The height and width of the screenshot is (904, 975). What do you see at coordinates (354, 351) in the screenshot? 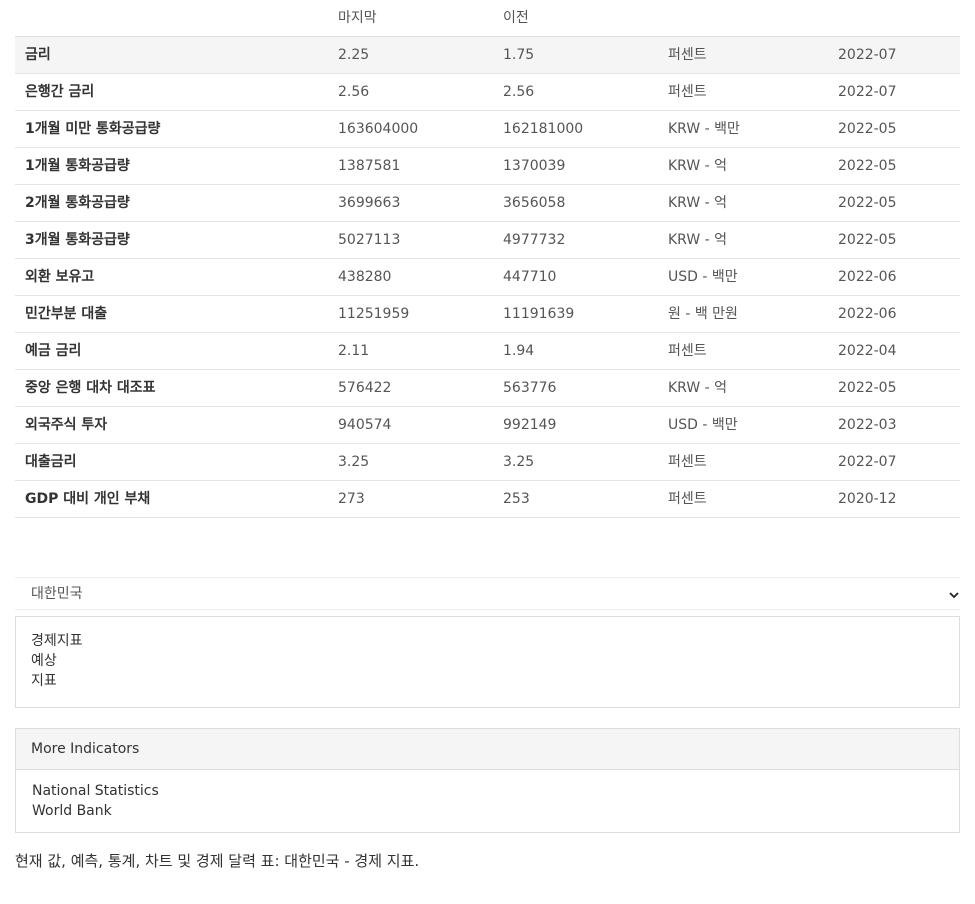
I see `last-value: 2.11` at bounding box center [354, 351].